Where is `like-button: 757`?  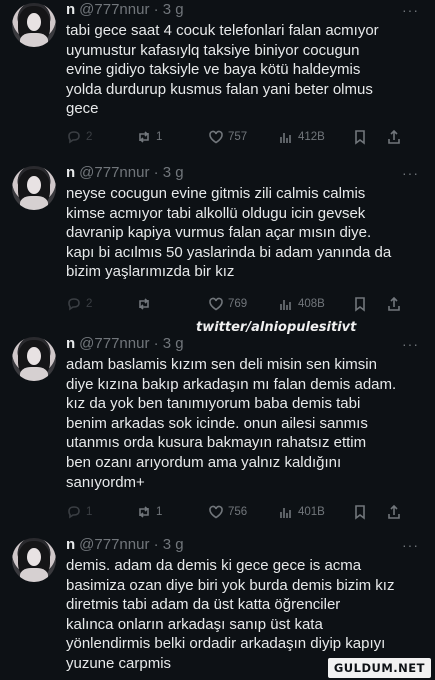
like-button: 757 is located at coordinates (227, 137).